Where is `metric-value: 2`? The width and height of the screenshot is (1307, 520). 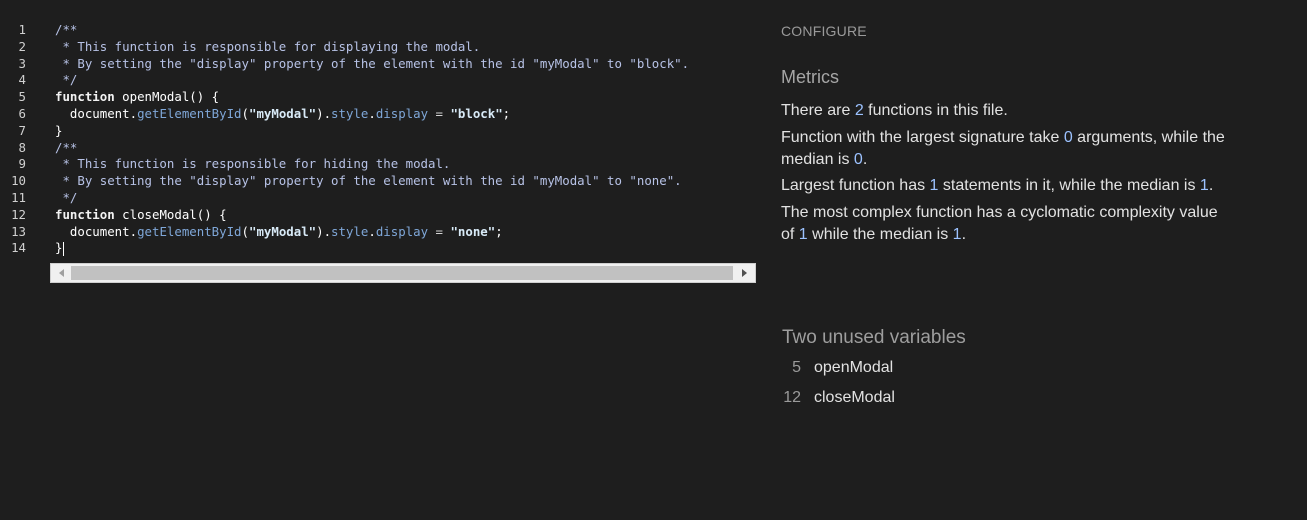
metric-value: 2 is located at coordinates (859, 110).